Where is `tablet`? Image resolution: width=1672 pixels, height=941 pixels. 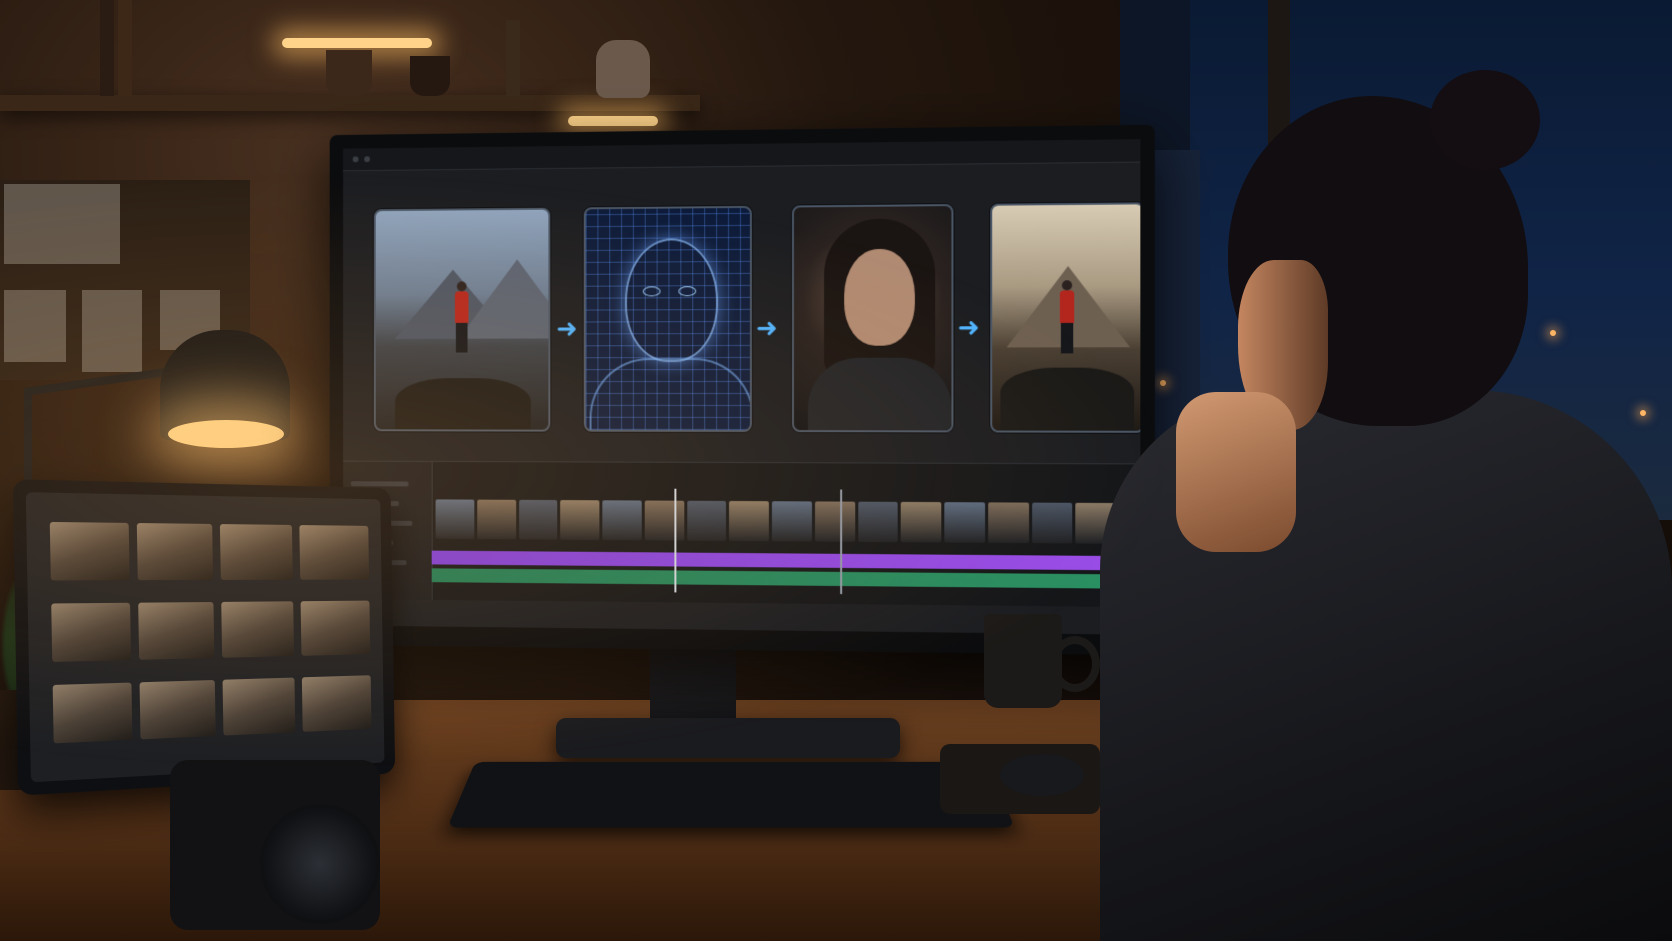 tablet is located at coordinates (204, 637).